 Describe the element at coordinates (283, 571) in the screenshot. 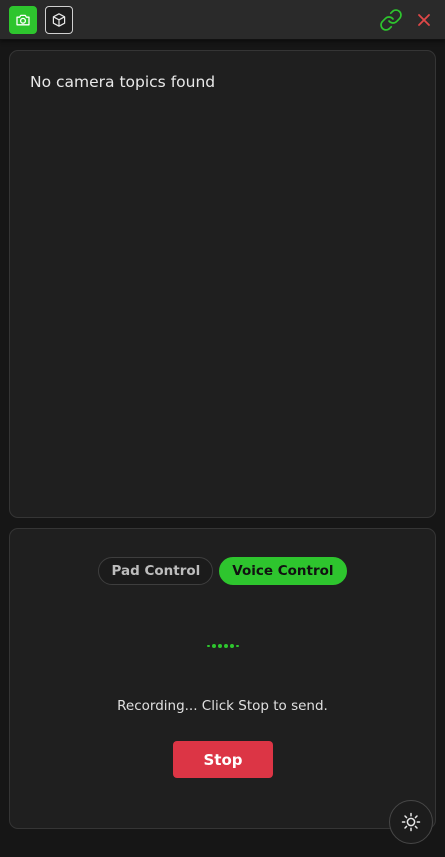

I see `voice-control-button: Voice Control` at that location.